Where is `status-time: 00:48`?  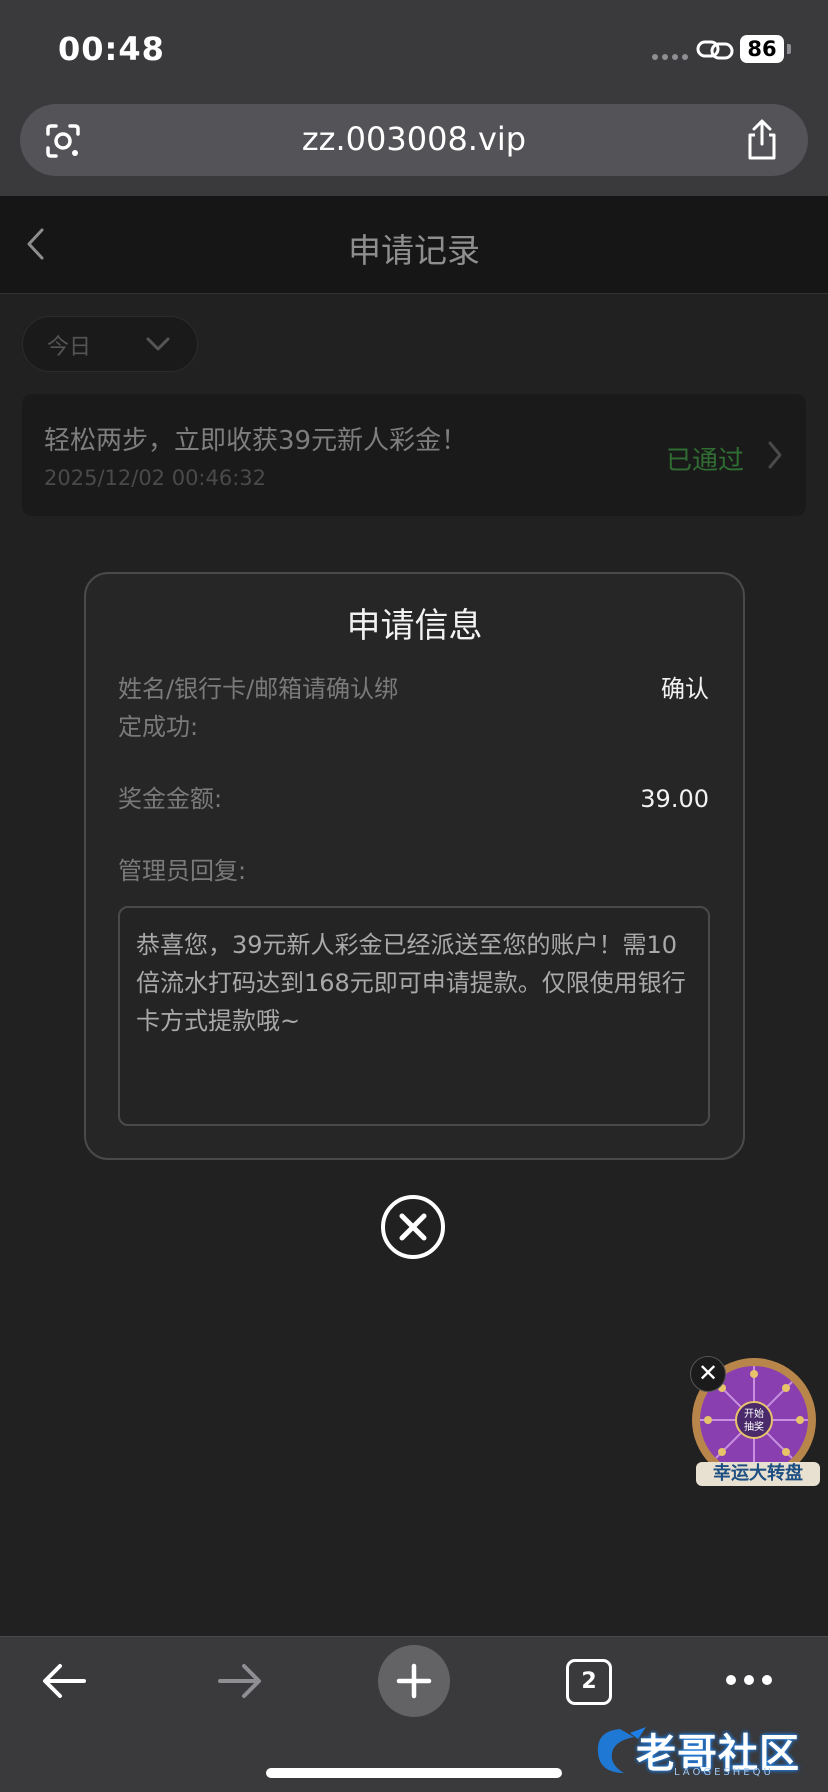
status-time: 00:48 is located at coordinates (111, 49).